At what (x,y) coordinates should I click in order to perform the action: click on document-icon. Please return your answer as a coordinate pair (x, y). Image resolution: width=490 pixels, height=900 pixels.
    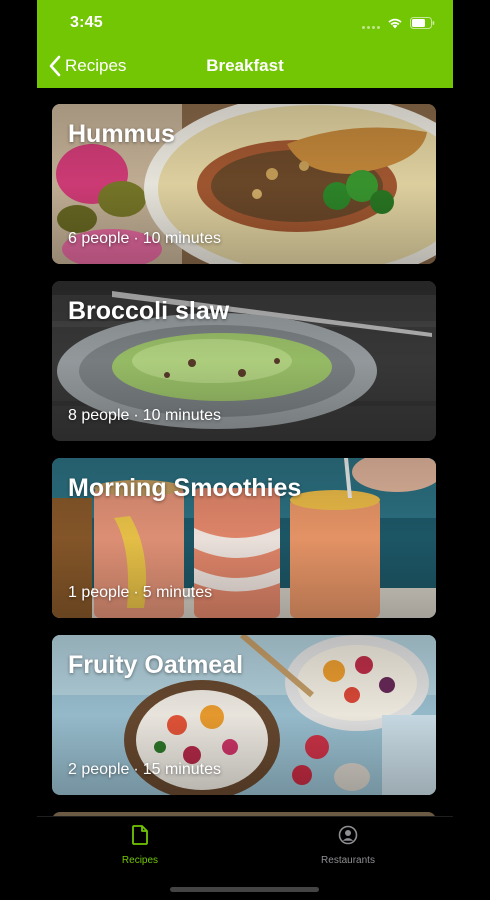
    Looking at the image, I should click on (140, 835).